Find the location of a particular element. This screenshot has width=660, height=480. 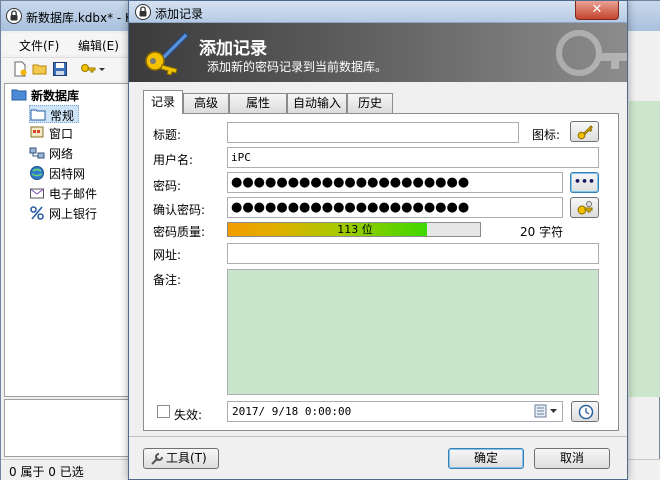

tab-properties: 属性 is located at coordinates (258, 103).